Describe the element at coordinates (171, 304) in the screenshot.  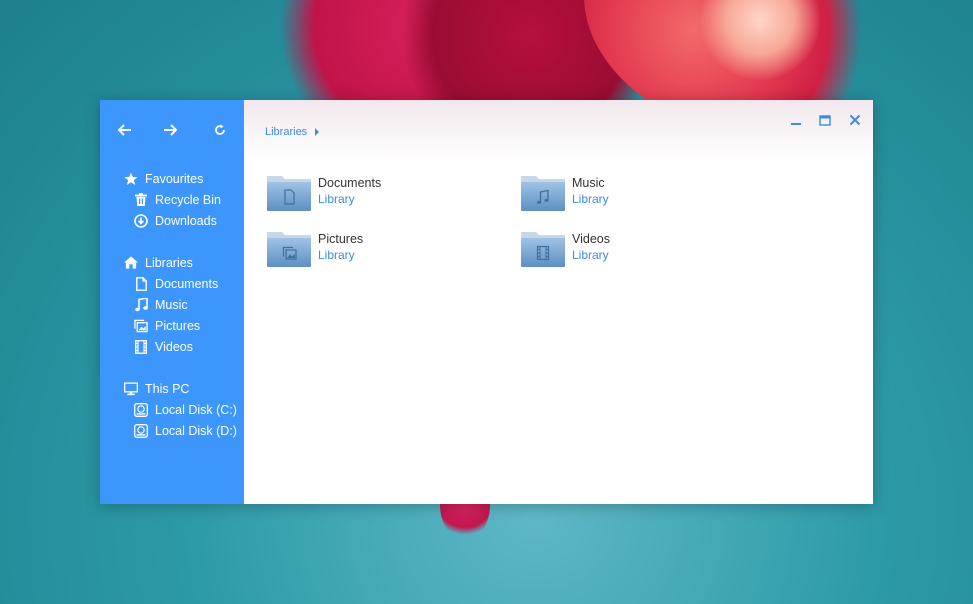
I see `sidebar-item-label: Music` at that location.